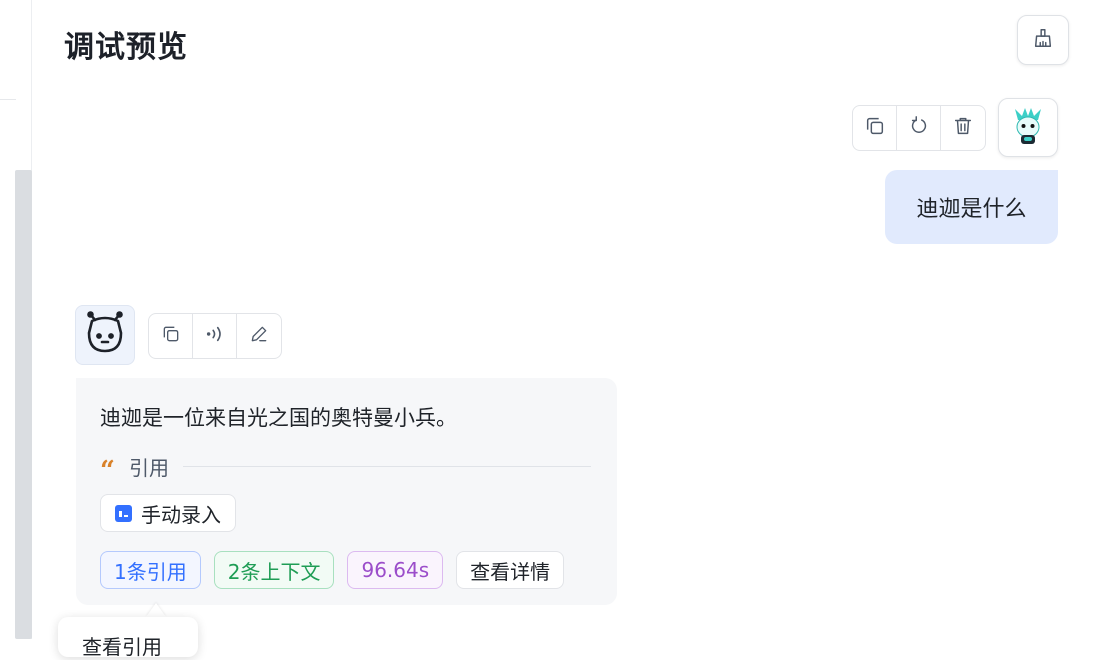 This screenshot has width=1098, height=660. I want to click on quote-section: “ 引用, so click(345, 469).